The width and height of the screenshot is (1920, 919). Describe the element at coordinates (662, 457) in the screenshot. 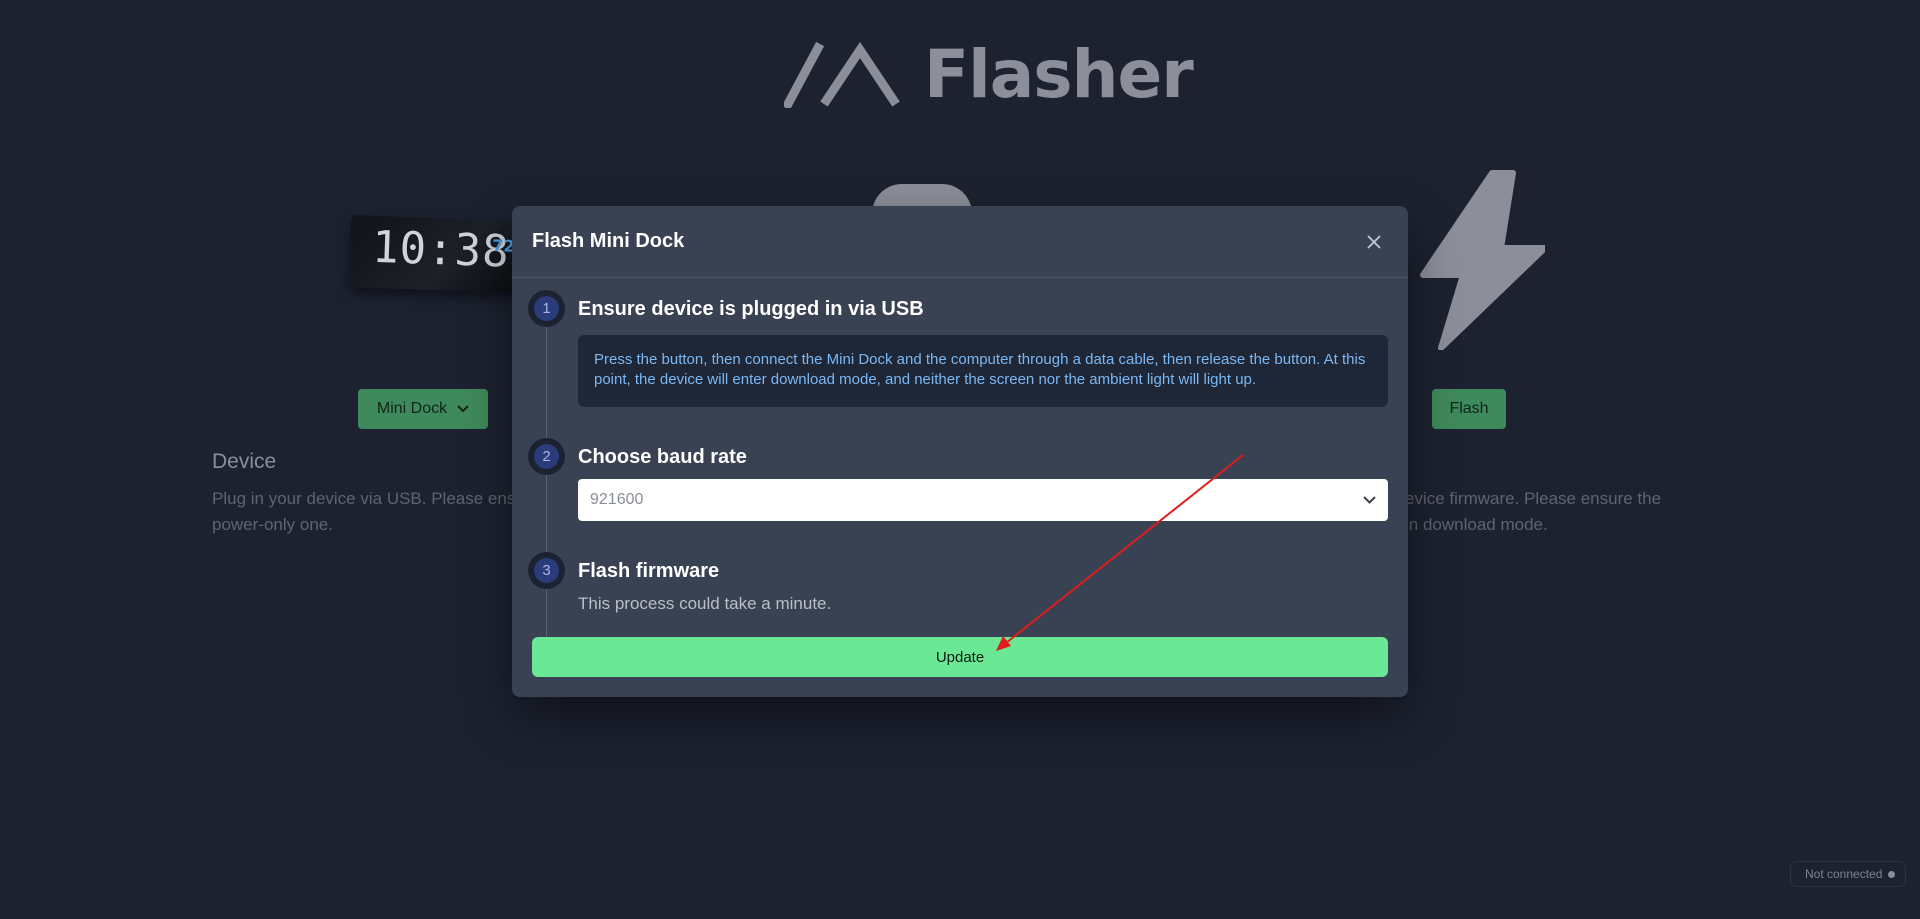

I see `step-2-title: Choose baud rate` at that location.